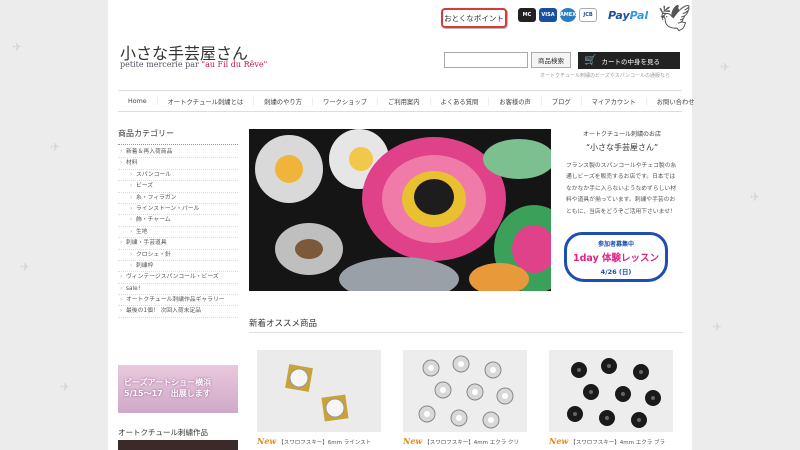 This screenshot has height=450, width=800. What do you see at coordinates (466, 332) in the screenshot?
I see `section-divider` at bounding box center [466, 332].